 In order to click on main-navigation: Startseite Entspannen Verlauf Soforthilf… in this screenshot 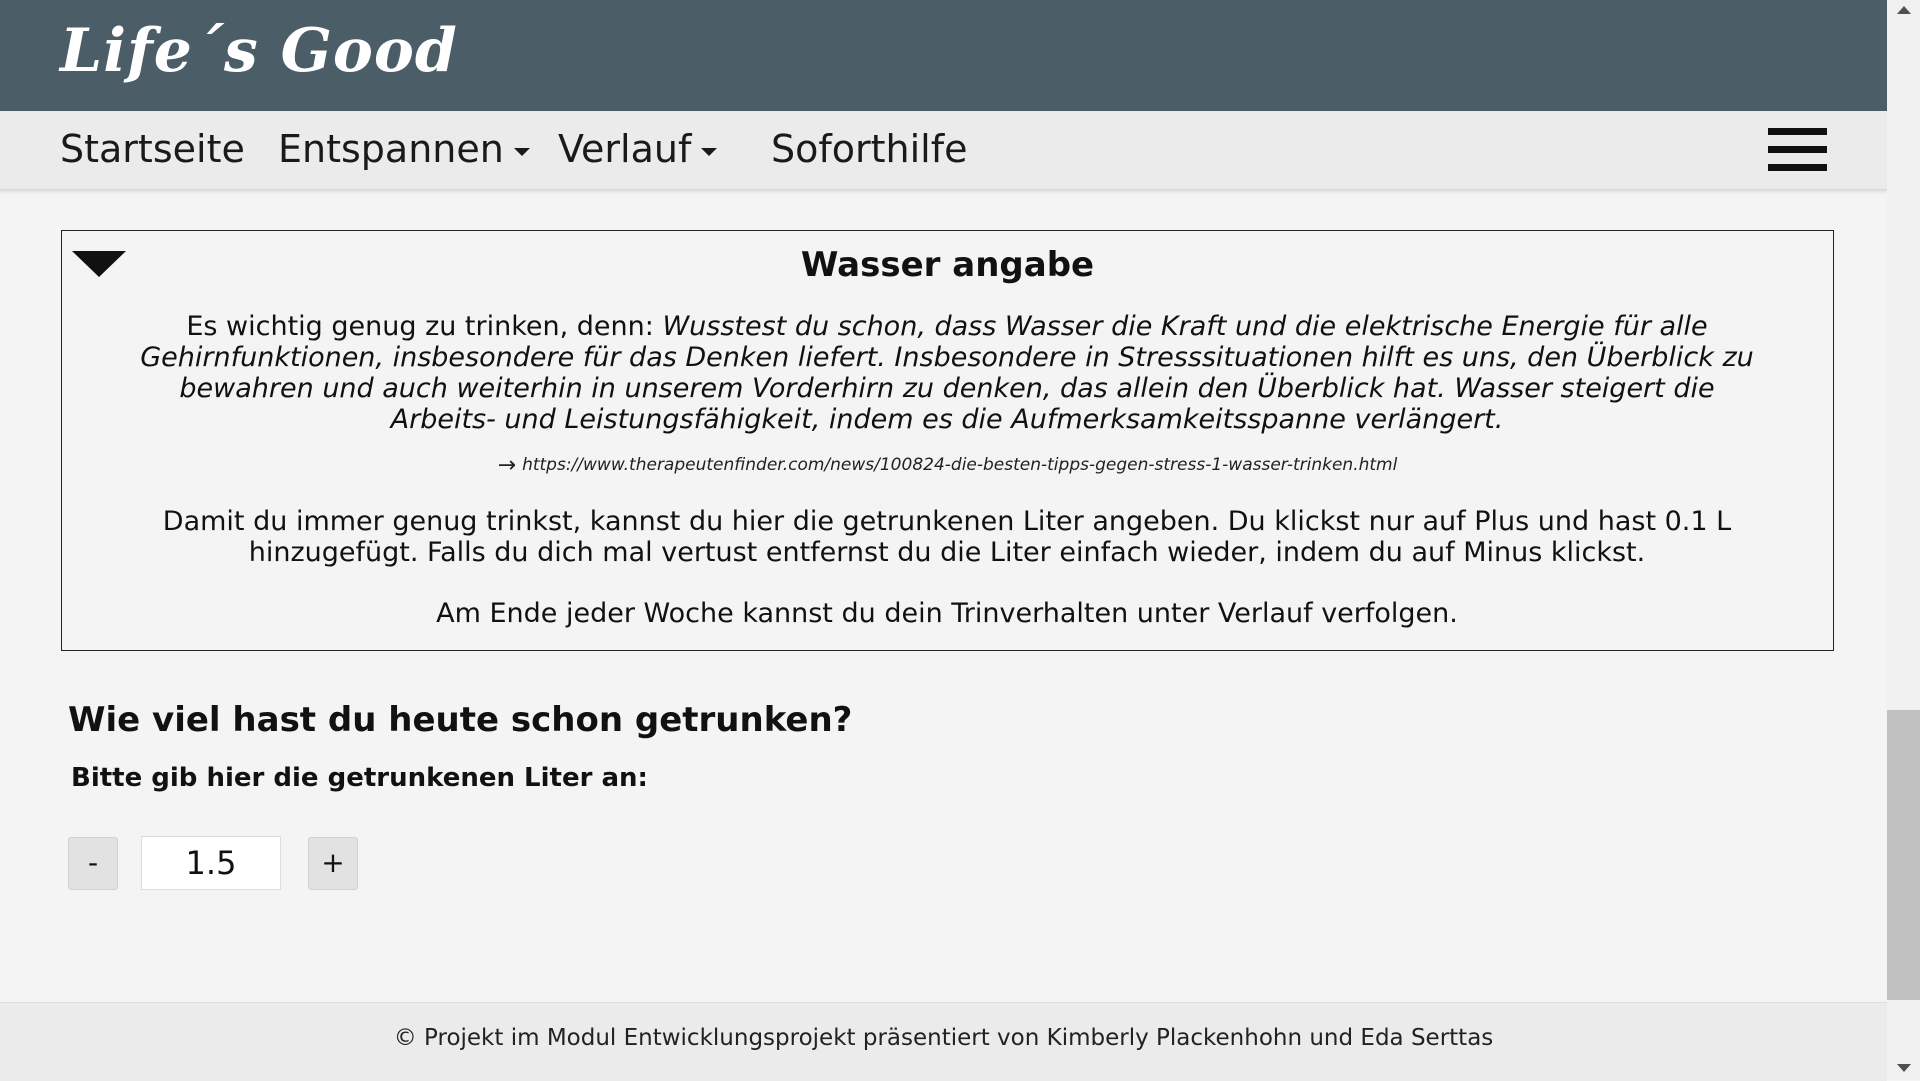, I will do `click(943, 150)`.